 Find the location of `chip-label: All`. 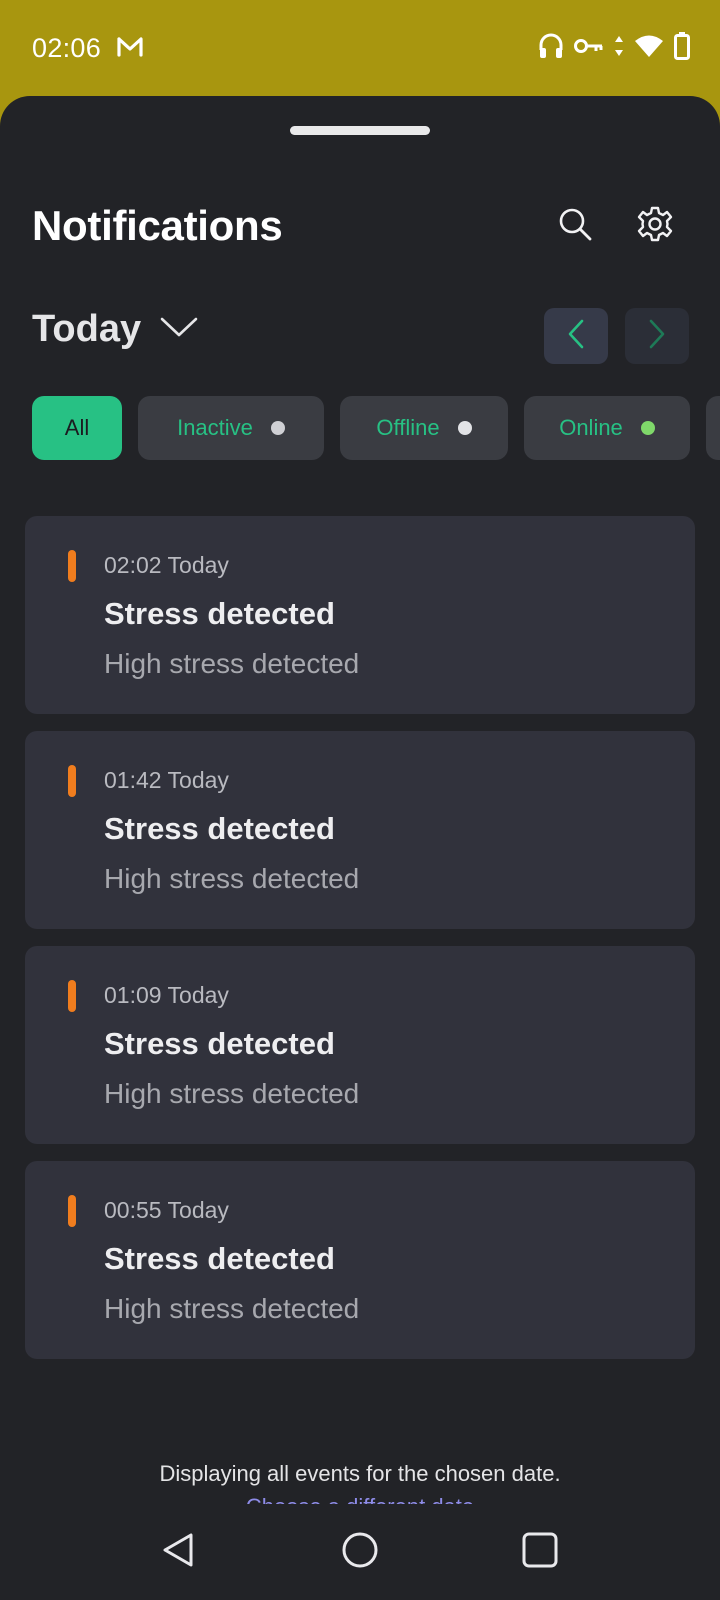

chip-label: All is located at coordinates (77, 427).